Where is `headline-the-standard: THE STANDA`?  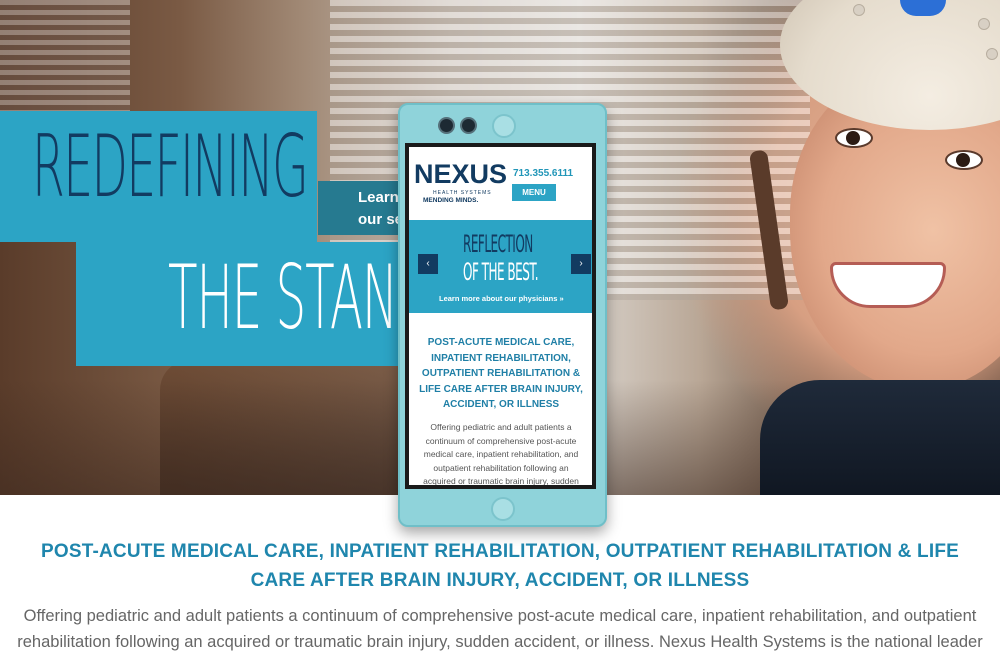 headline-the-standard: THE STANDA is located at coordinates (287, 297).